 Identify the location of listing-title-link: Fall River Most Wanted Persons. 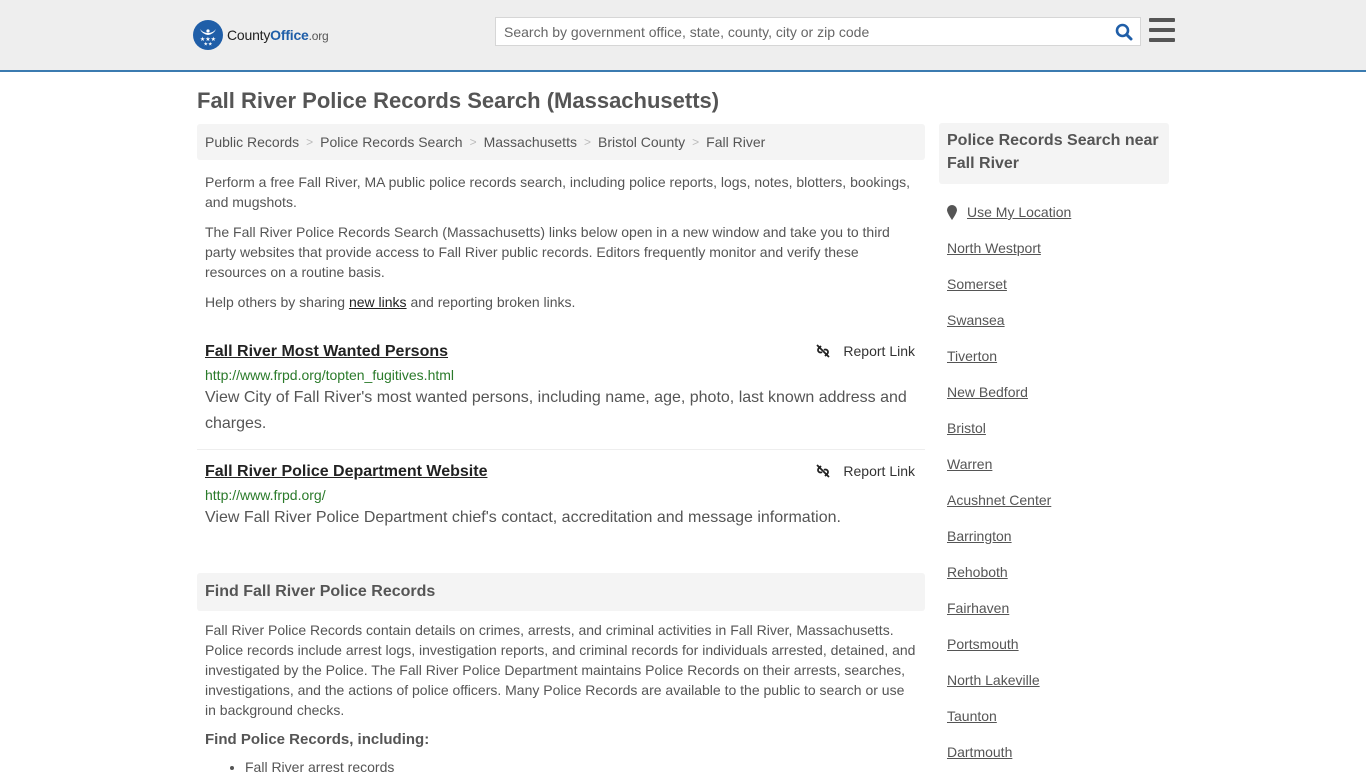
(326, 352).